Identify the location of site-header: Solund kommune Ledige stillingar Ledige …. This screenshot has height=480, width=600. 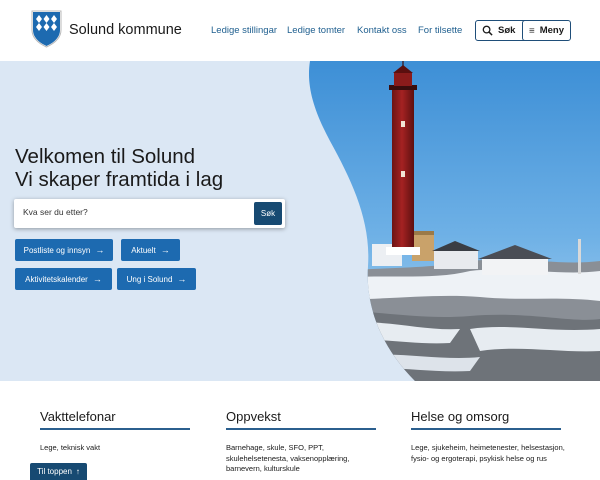
(300, 30).